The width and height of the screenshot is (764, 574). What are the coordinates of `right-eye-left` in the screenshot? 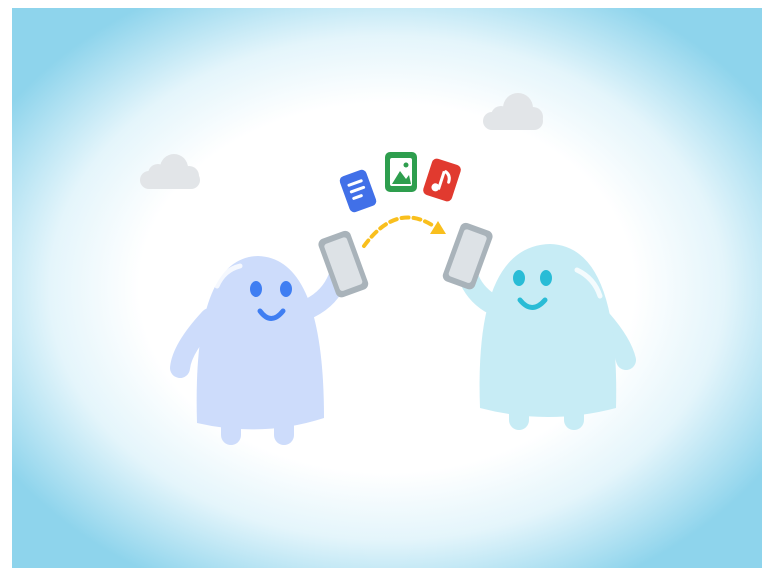 It's located at (519, 278).